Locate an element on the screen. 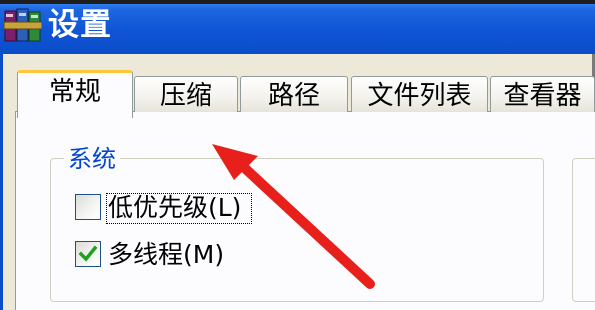  multithread-checkbox is located at coordinates (88, 254).